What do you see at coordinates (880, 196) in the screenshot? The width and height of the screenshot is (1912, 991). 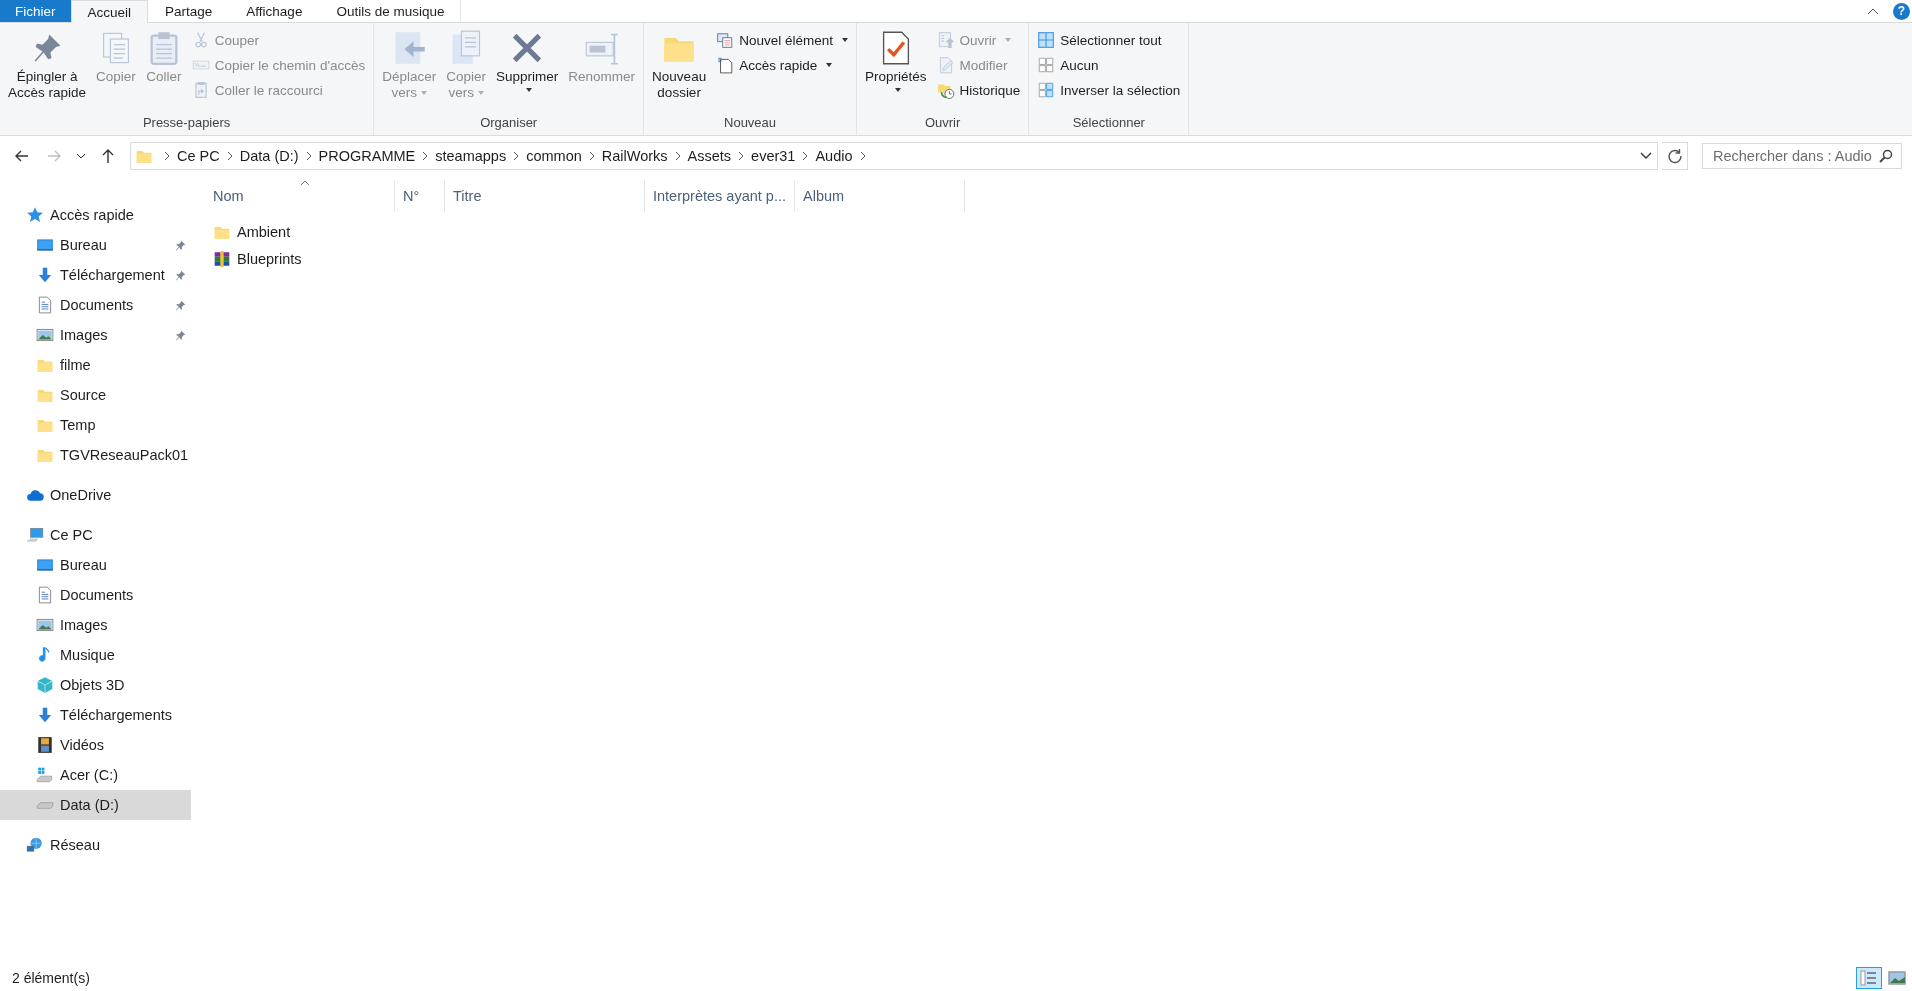 I see `column-header: Album` at bounding box center [880, 196].